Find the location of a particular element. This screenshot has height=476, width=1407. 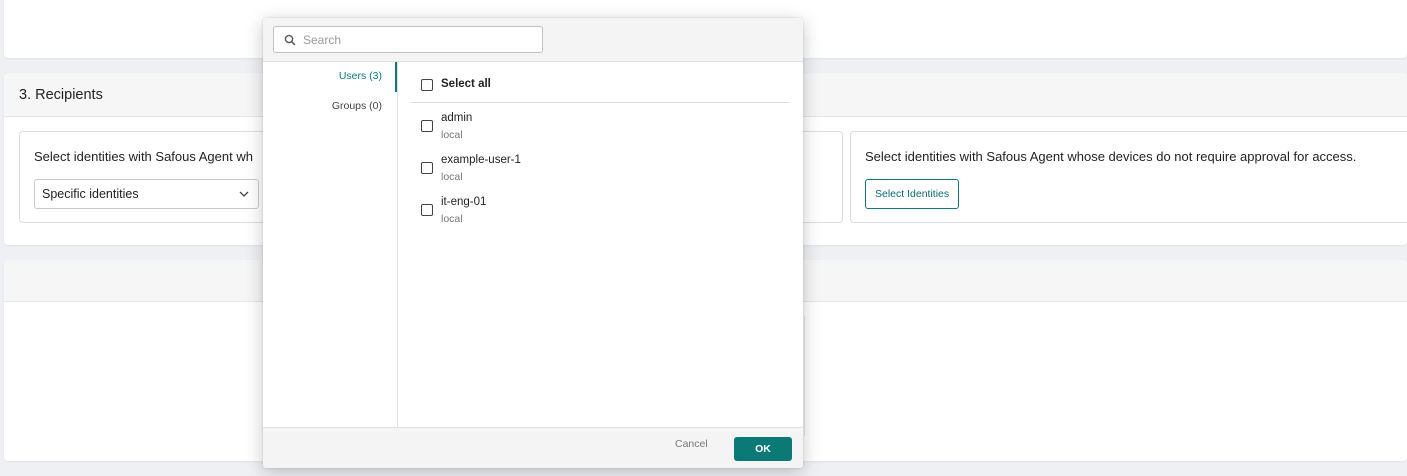

panel-description: Select identities with Safous Agent wh is located at coordinates (143, 156).